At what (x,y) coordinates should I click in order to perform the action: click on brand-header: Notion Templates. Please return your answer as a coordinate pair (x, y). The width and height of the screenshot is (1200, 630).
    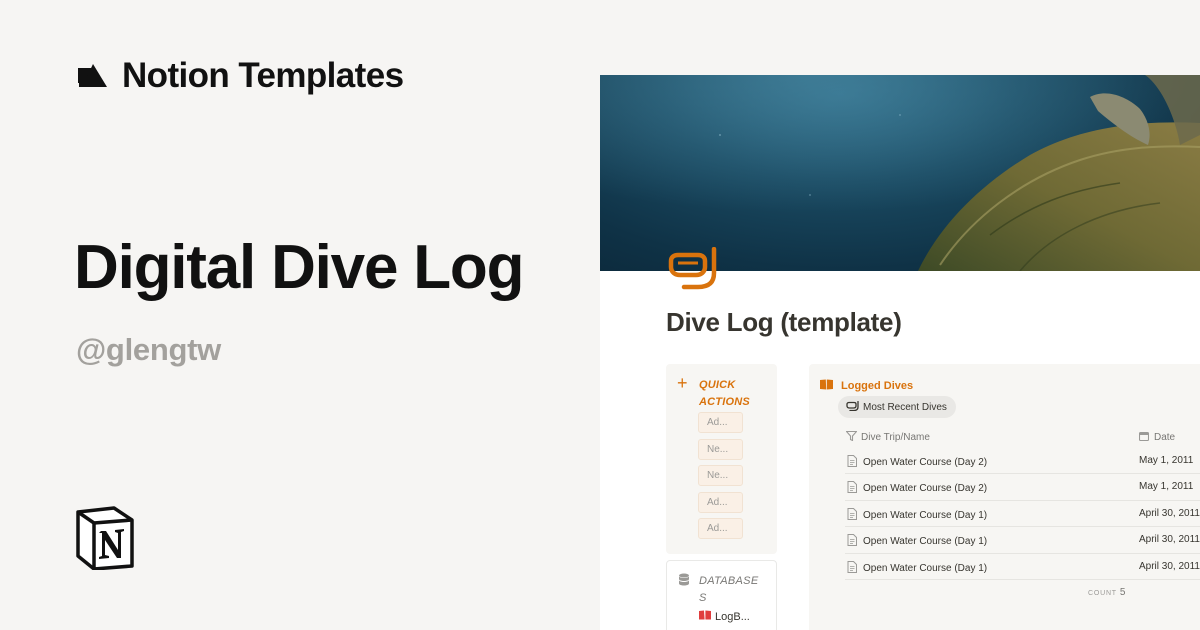
    Looking at the image, I should click on (240, 76).